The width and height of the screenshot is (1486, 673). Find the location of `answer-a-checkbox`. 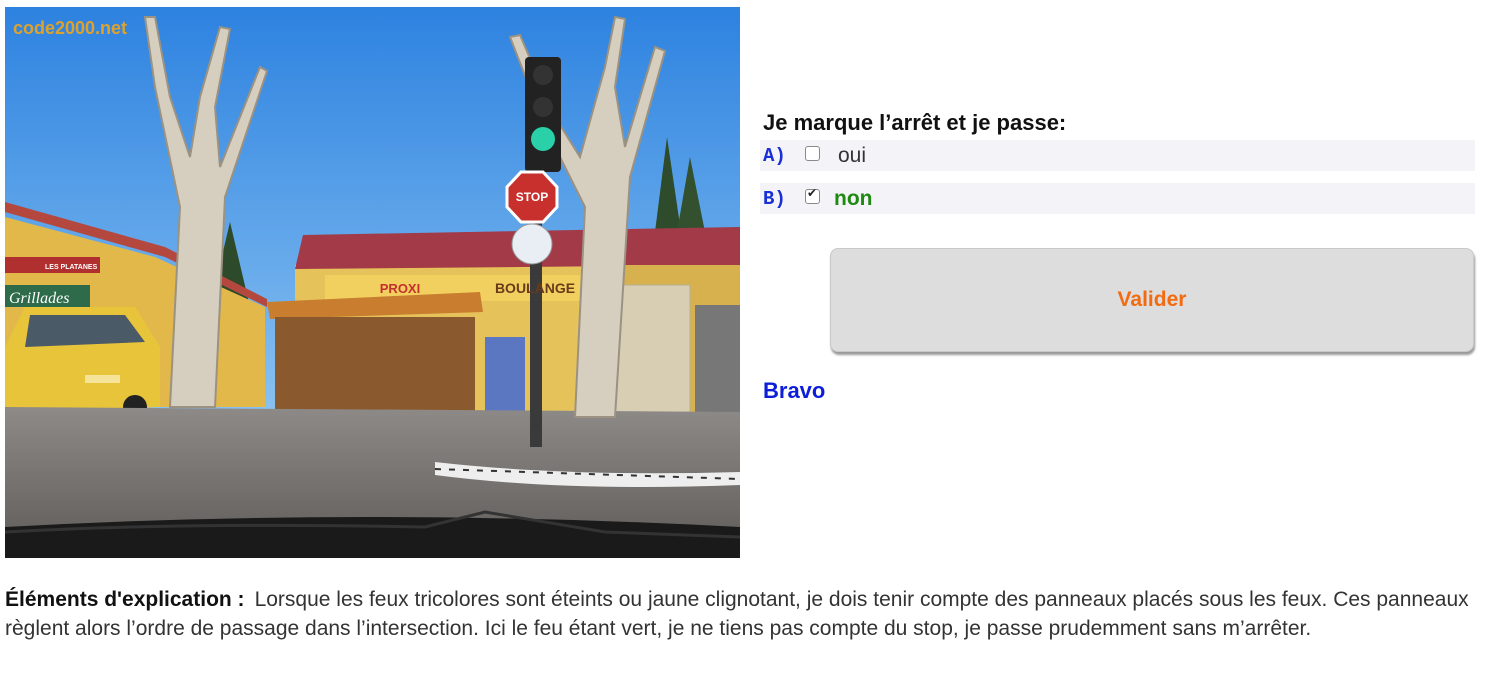

answer-a-checkbox is located at coordinates (812, 153).